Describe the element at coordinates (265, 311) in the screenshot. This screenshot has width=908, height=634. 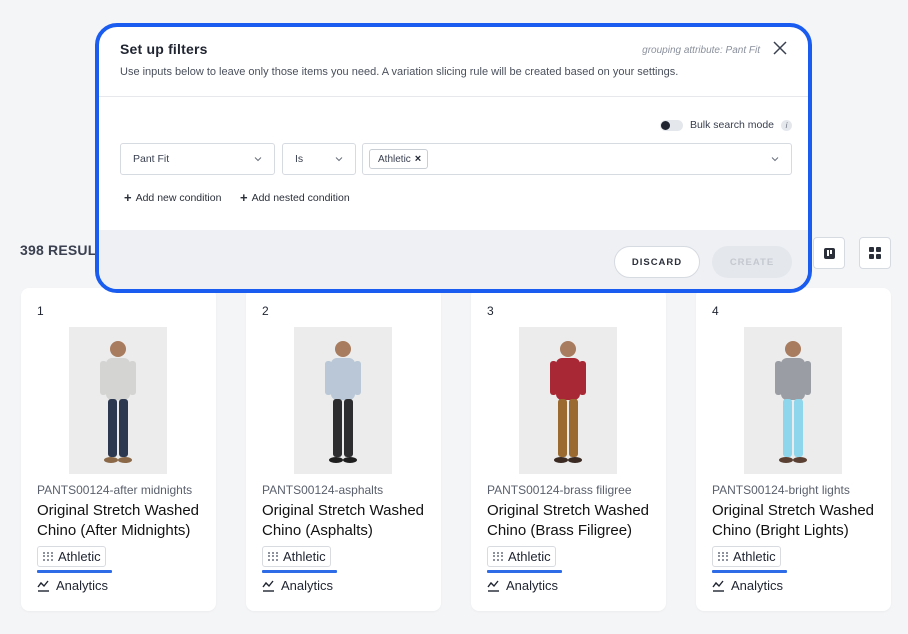
I see `card-index: 2` at that location.